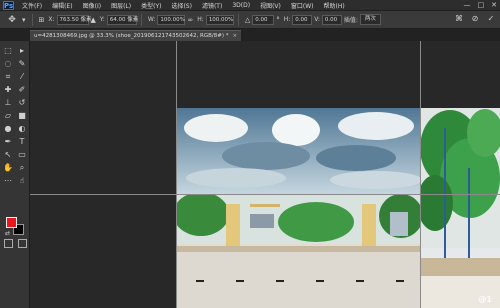  Describe the element at coordinates (302, 5) in the screenshot. I see `menu-window: 窗口(W)` at that location.